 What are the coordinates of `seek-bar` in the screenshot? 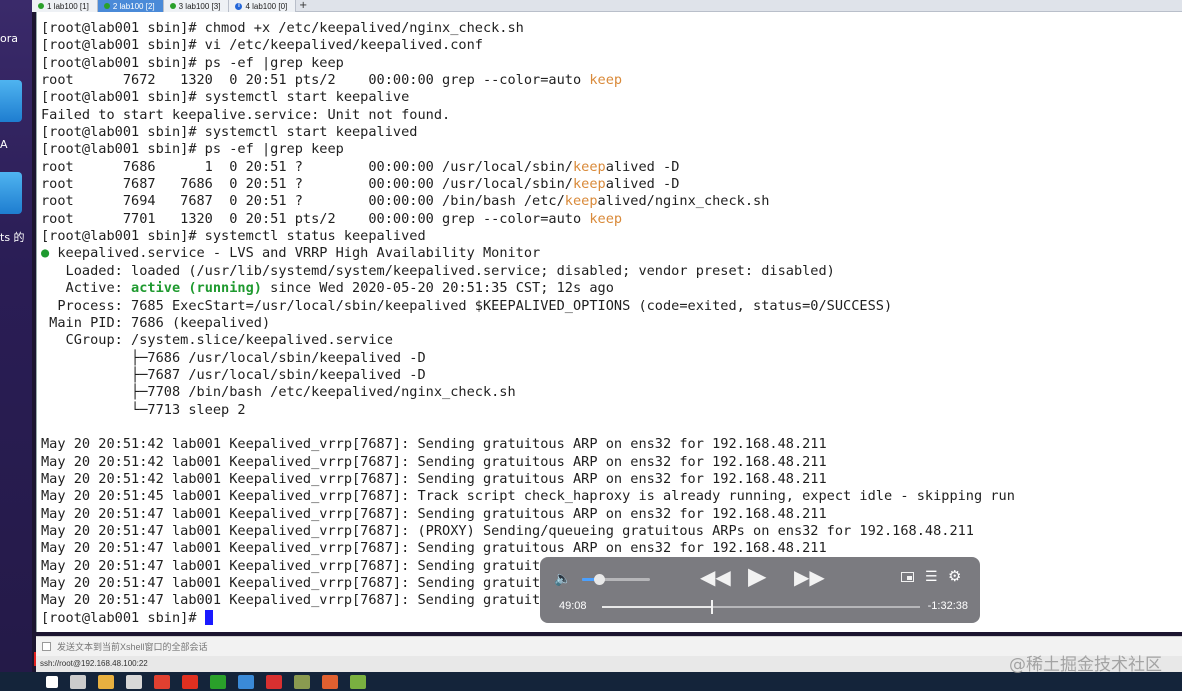 It's located at (761, 607).